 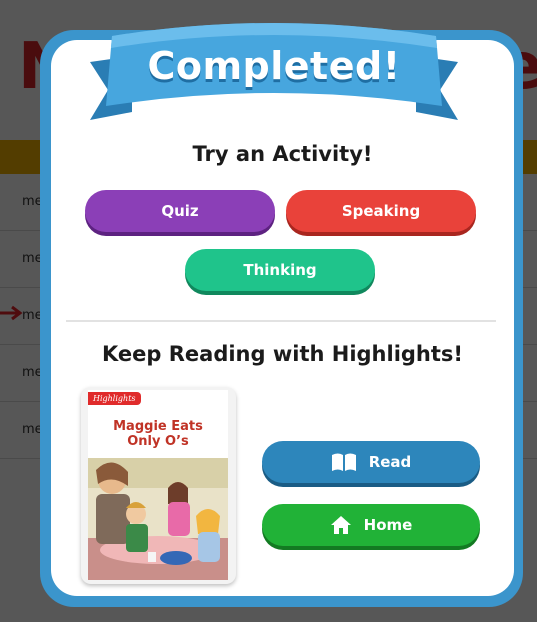 I want to click on speaking-button-label: Speaking, so click(x=381, y=211).